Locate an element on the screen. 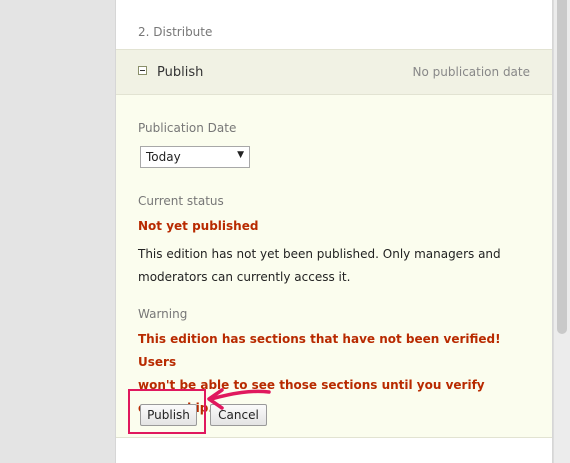  publish-section-header: Publish No publication date is located at coordinates (334, 72).